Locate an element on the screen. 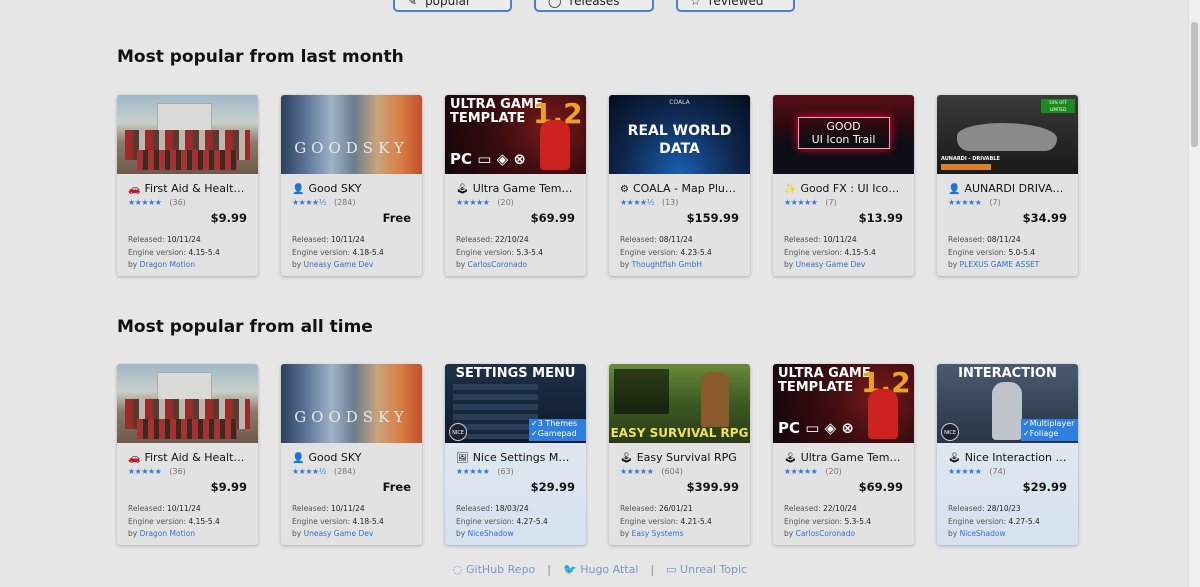 Image resolution: width=1200 pixels, height=587 pixels. tab-most-popular: ✎ Most popular is located at coordinates (452, 6).